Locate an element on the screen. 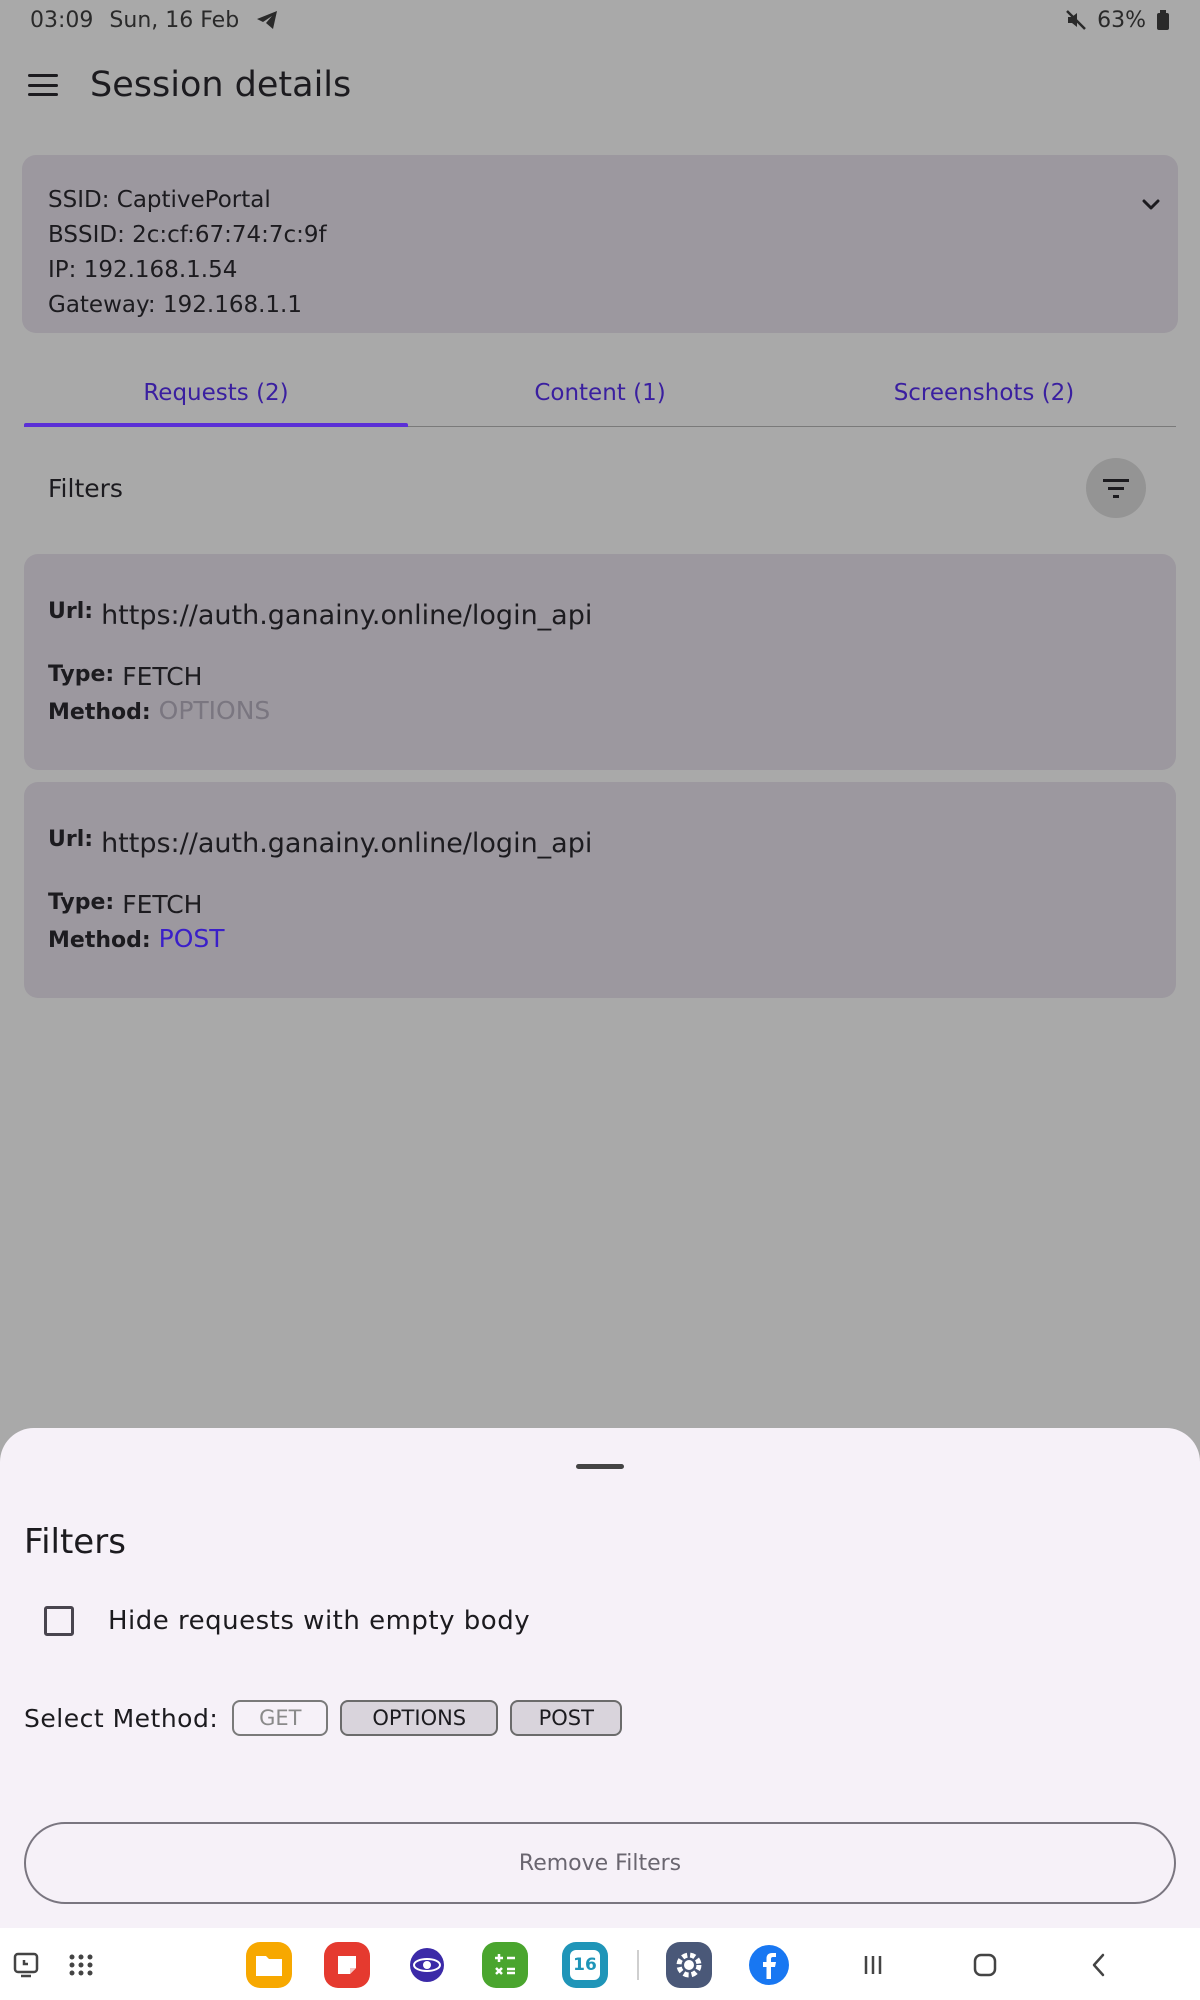  status-date: Sun, 16 Feb is located at coordinates (174, 20).